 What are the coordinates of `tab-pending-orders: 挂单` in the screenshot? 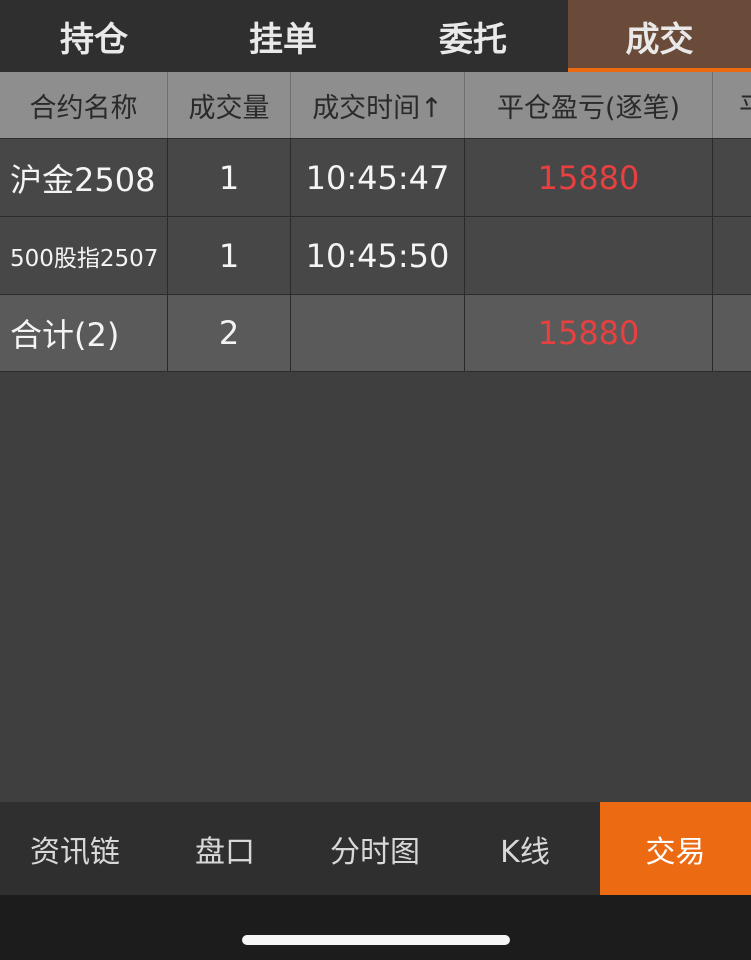 It's located at (283, 36).